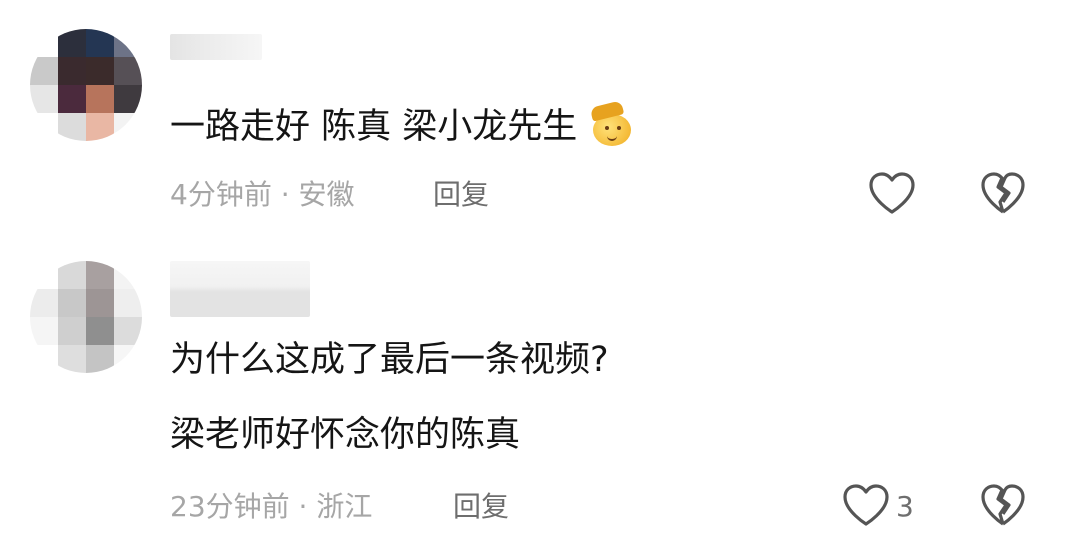 Image resolution: width=1080 pixels, height=541 pixels. I want to click on comment-text-content: 一路走好 陈真 梁小龙先生, so click(374, 127).